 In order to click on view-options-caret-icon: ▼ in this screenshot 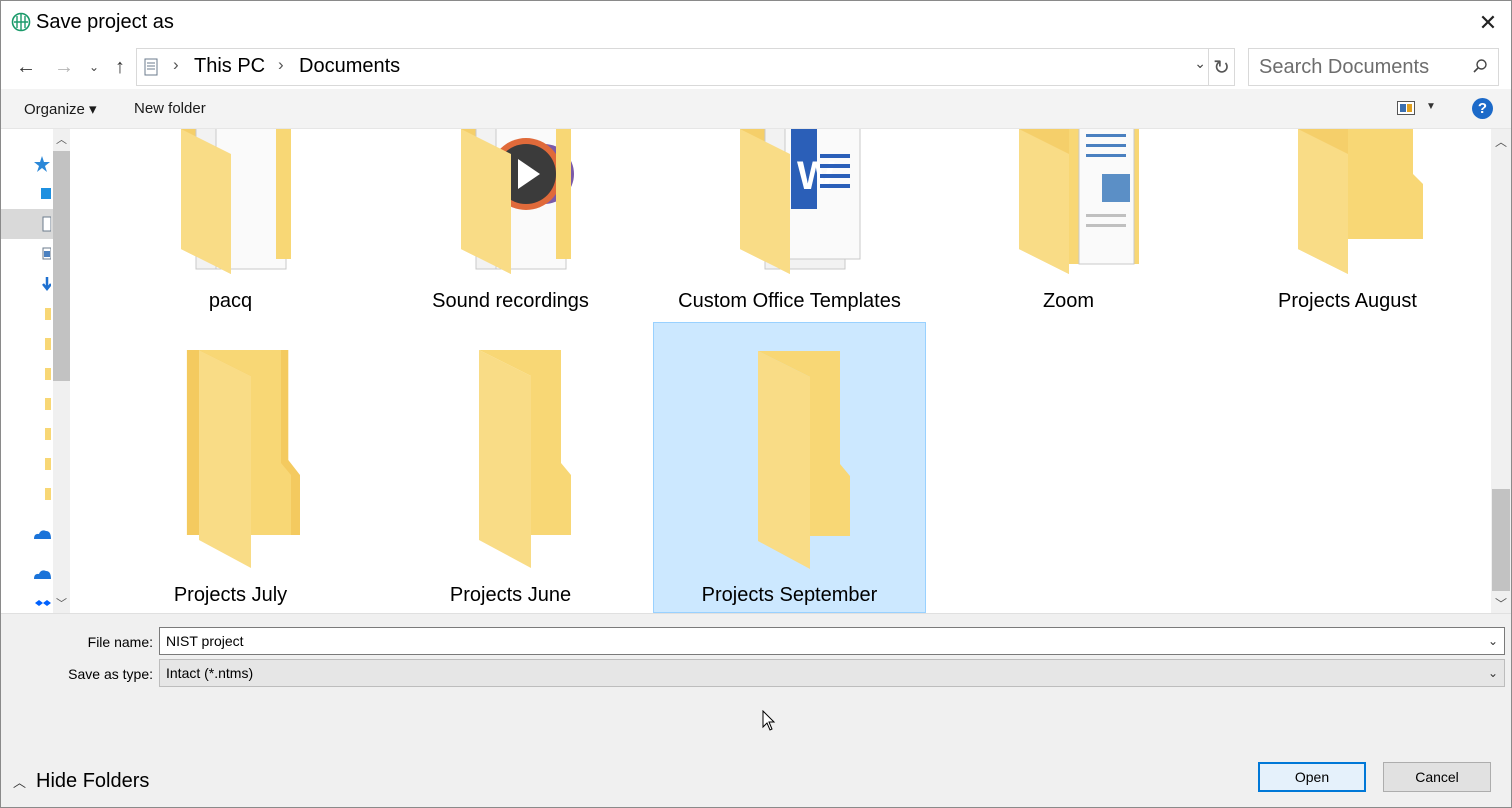, I will do `click(1431, 106)`.